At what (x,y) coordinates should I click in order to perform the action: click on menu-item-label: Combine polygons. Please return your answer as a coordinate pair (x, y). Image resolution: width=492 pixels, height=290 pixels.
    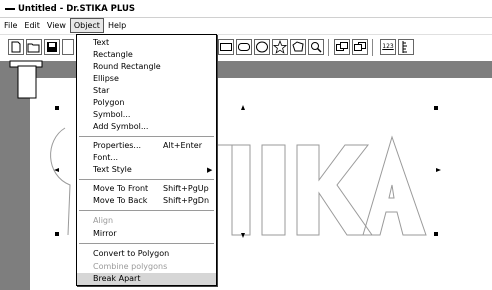
    Looking at the image, I should click on (130, 266).